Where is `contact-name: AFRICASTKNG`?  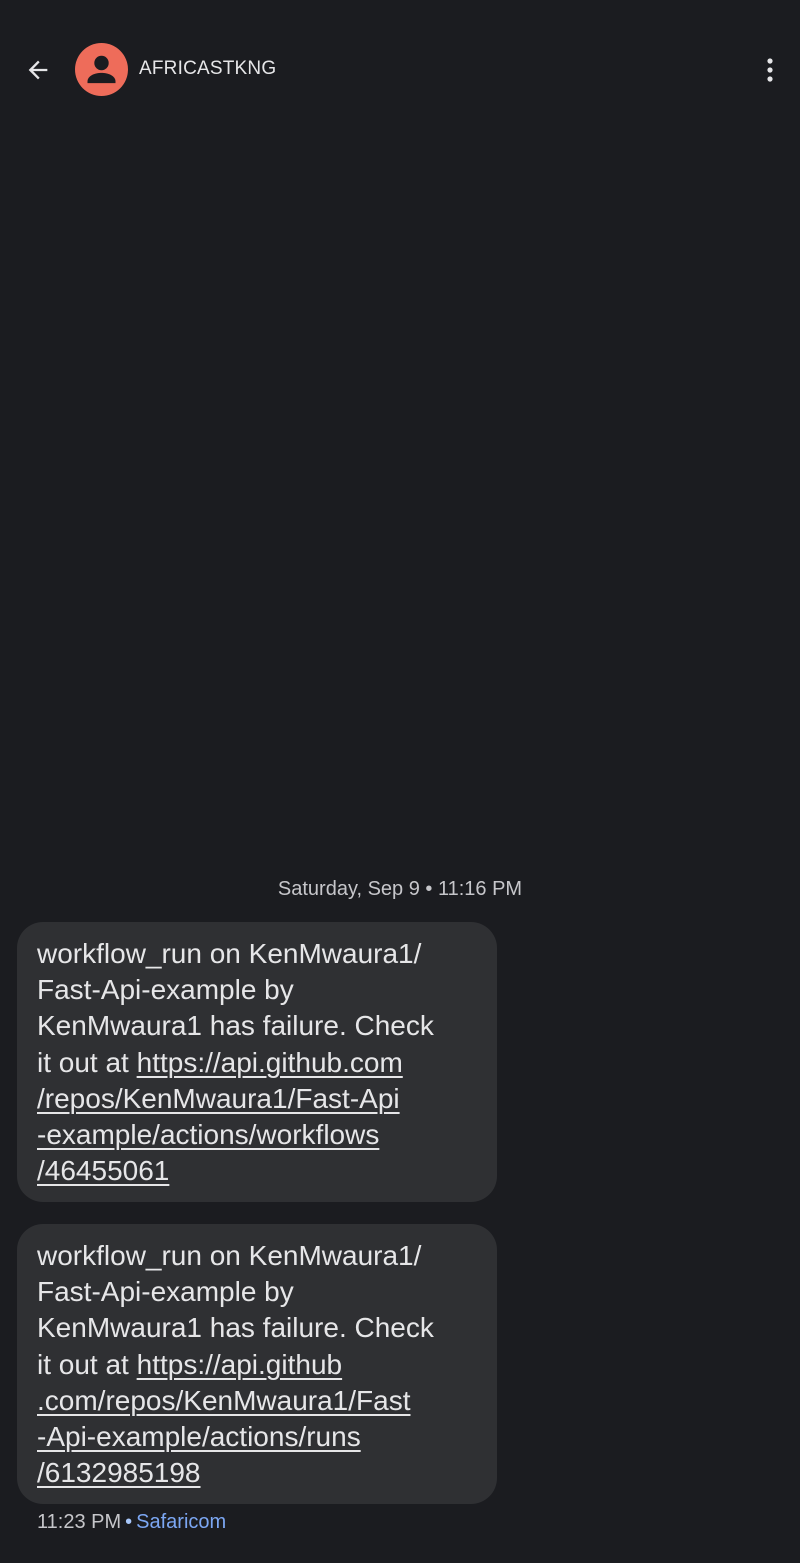
contact-name: AFRICASTKNG is located at coordinates (207, 69).